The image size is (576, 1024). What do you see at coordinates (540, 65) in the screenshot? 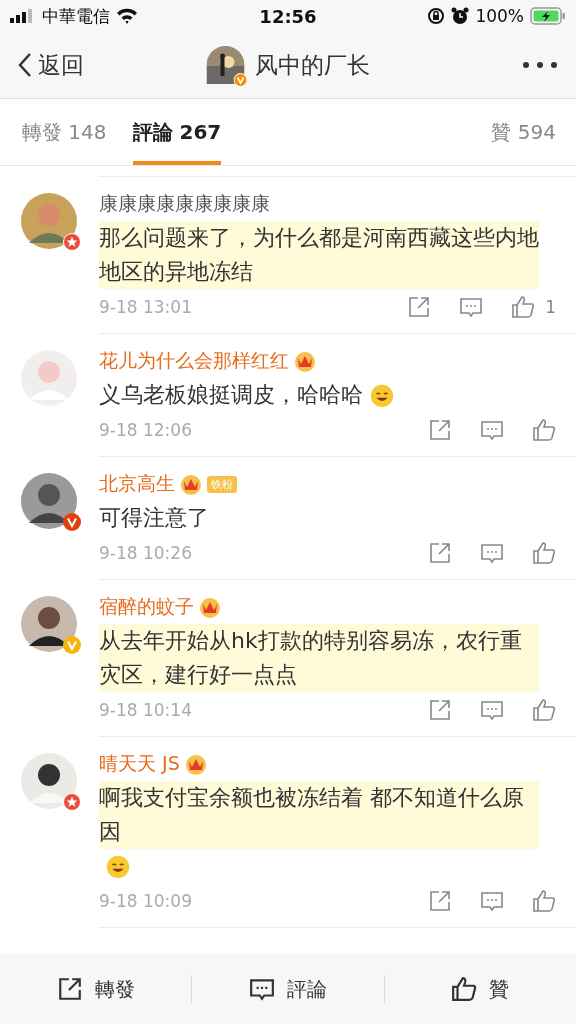
I see `more-icon` at bounding box center [540, 65].